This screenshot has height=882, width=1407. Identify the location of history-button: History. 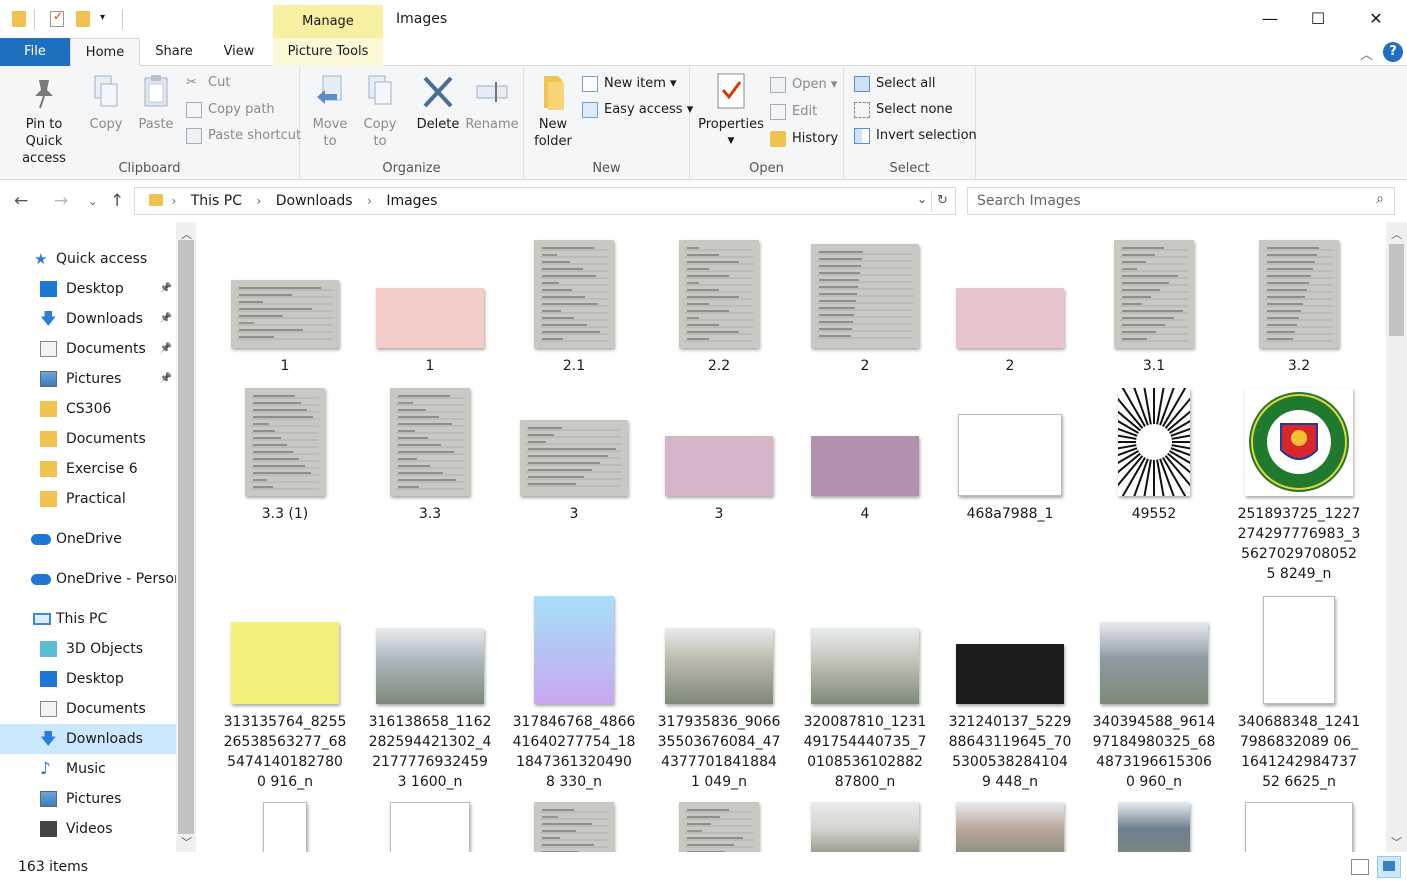
(804, 139).